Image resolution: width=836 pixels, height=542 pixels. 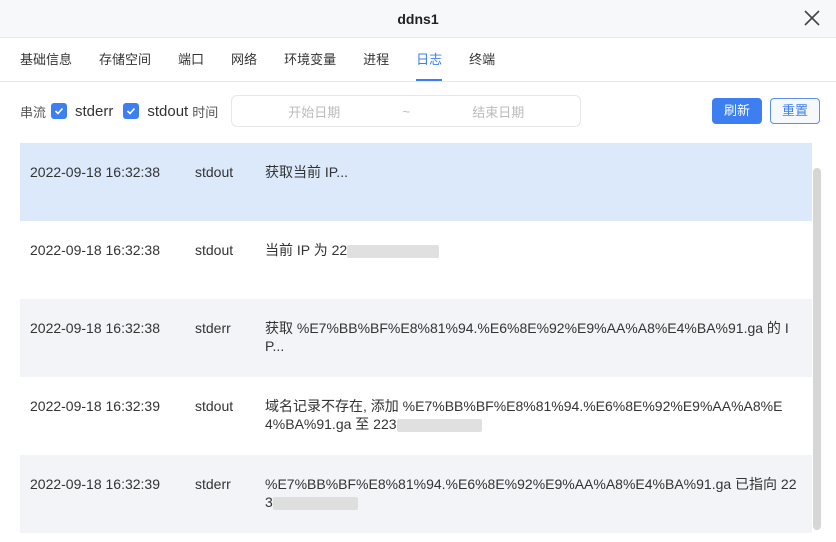 I want to click on dialog-title: ddns1, so click(x=418, y=19).